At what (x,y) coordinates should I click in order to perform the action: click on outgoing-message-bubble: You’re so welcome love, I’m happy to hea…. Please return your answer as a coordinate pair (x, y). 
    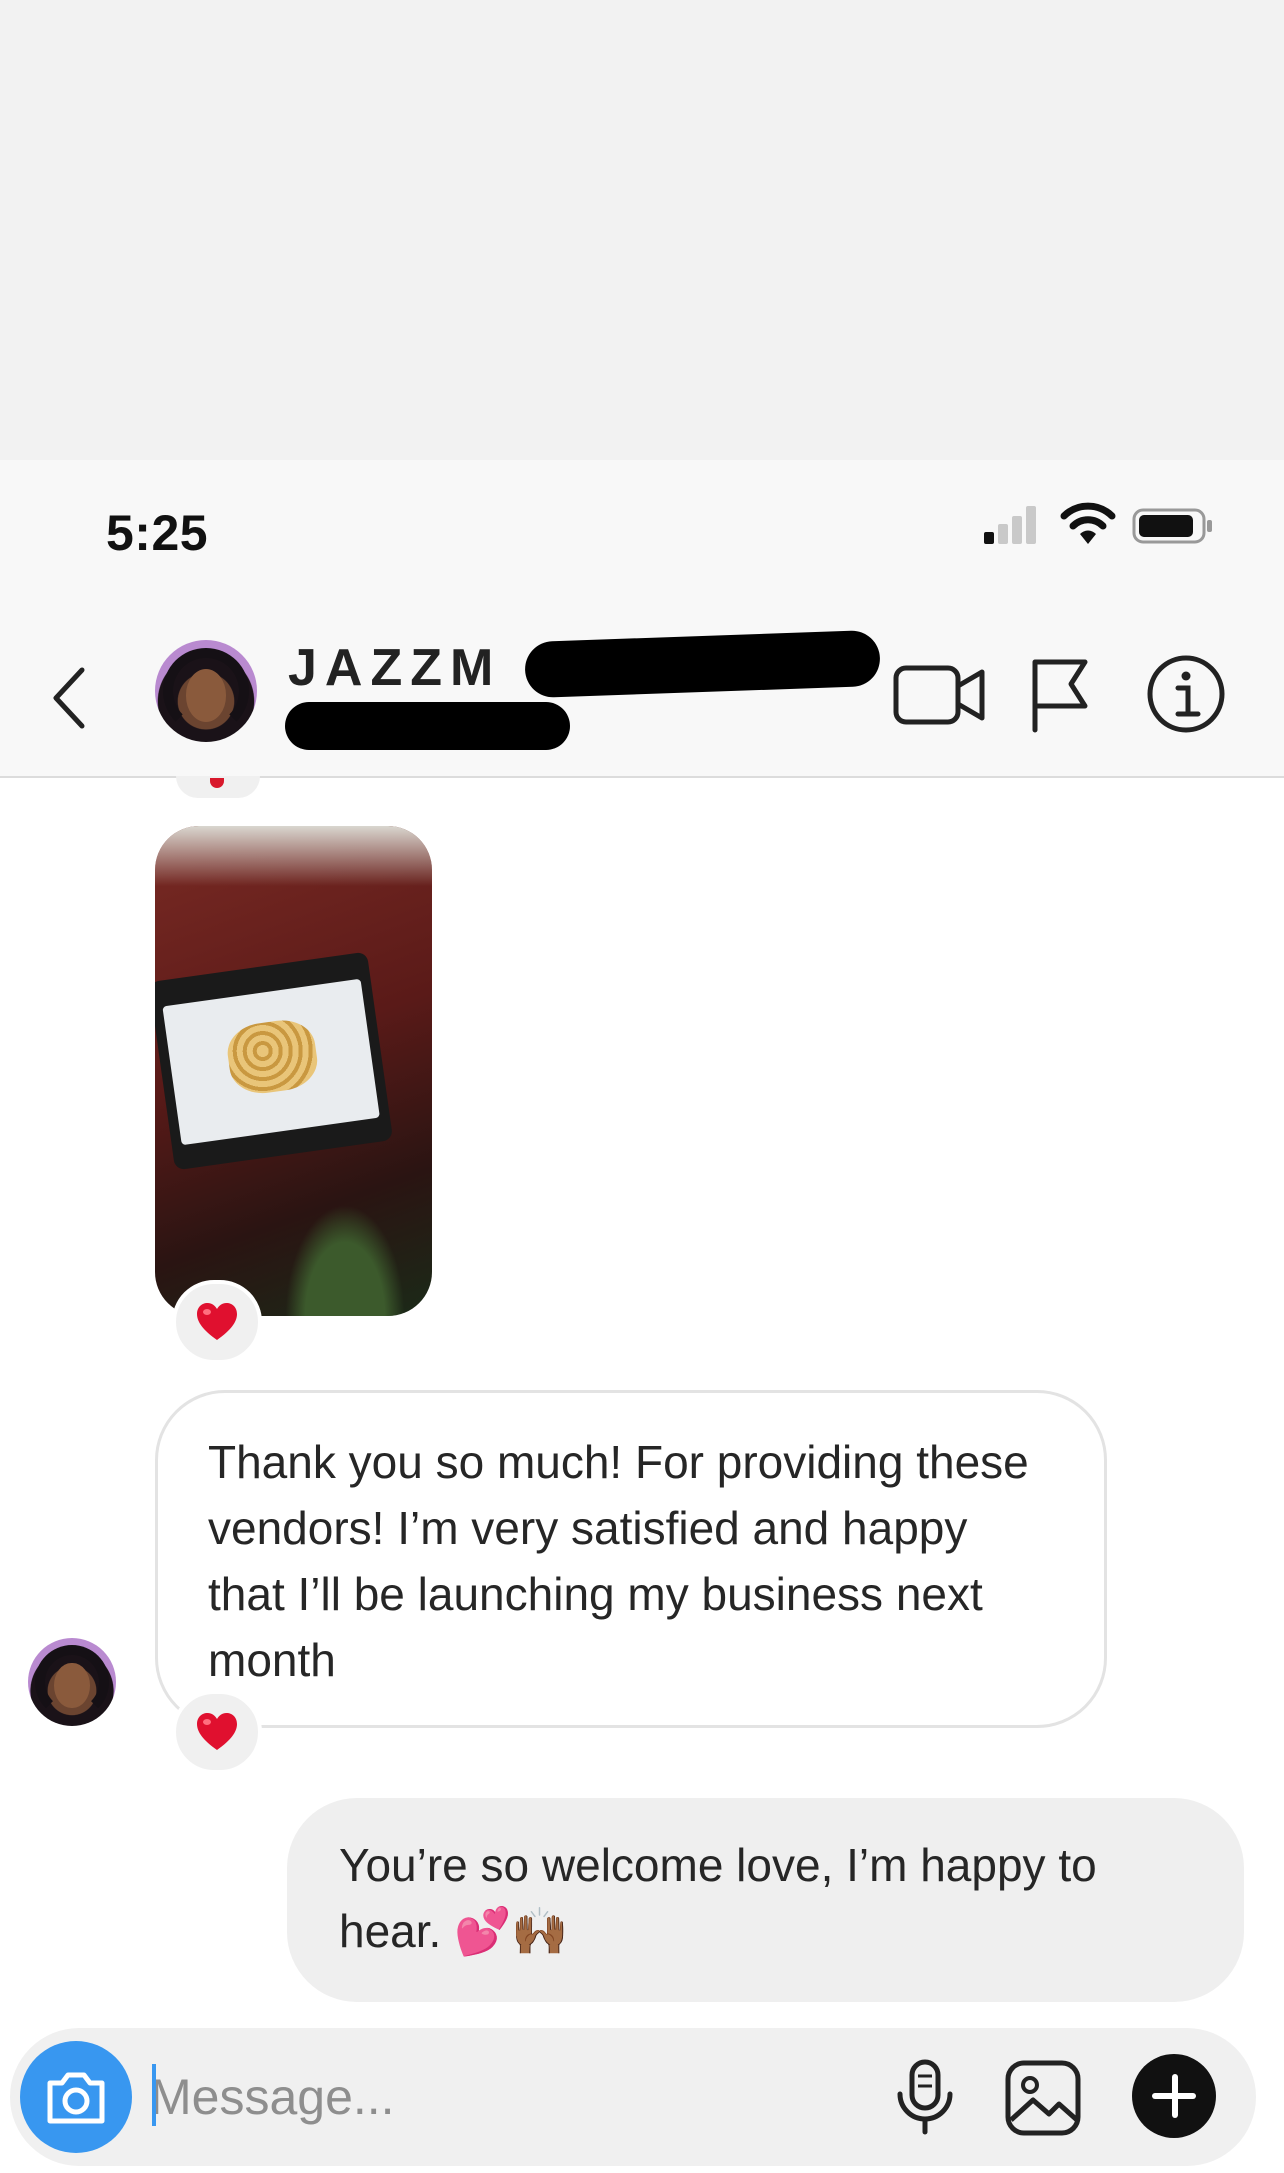
    Looking at the image, I should click on (765, 1900).